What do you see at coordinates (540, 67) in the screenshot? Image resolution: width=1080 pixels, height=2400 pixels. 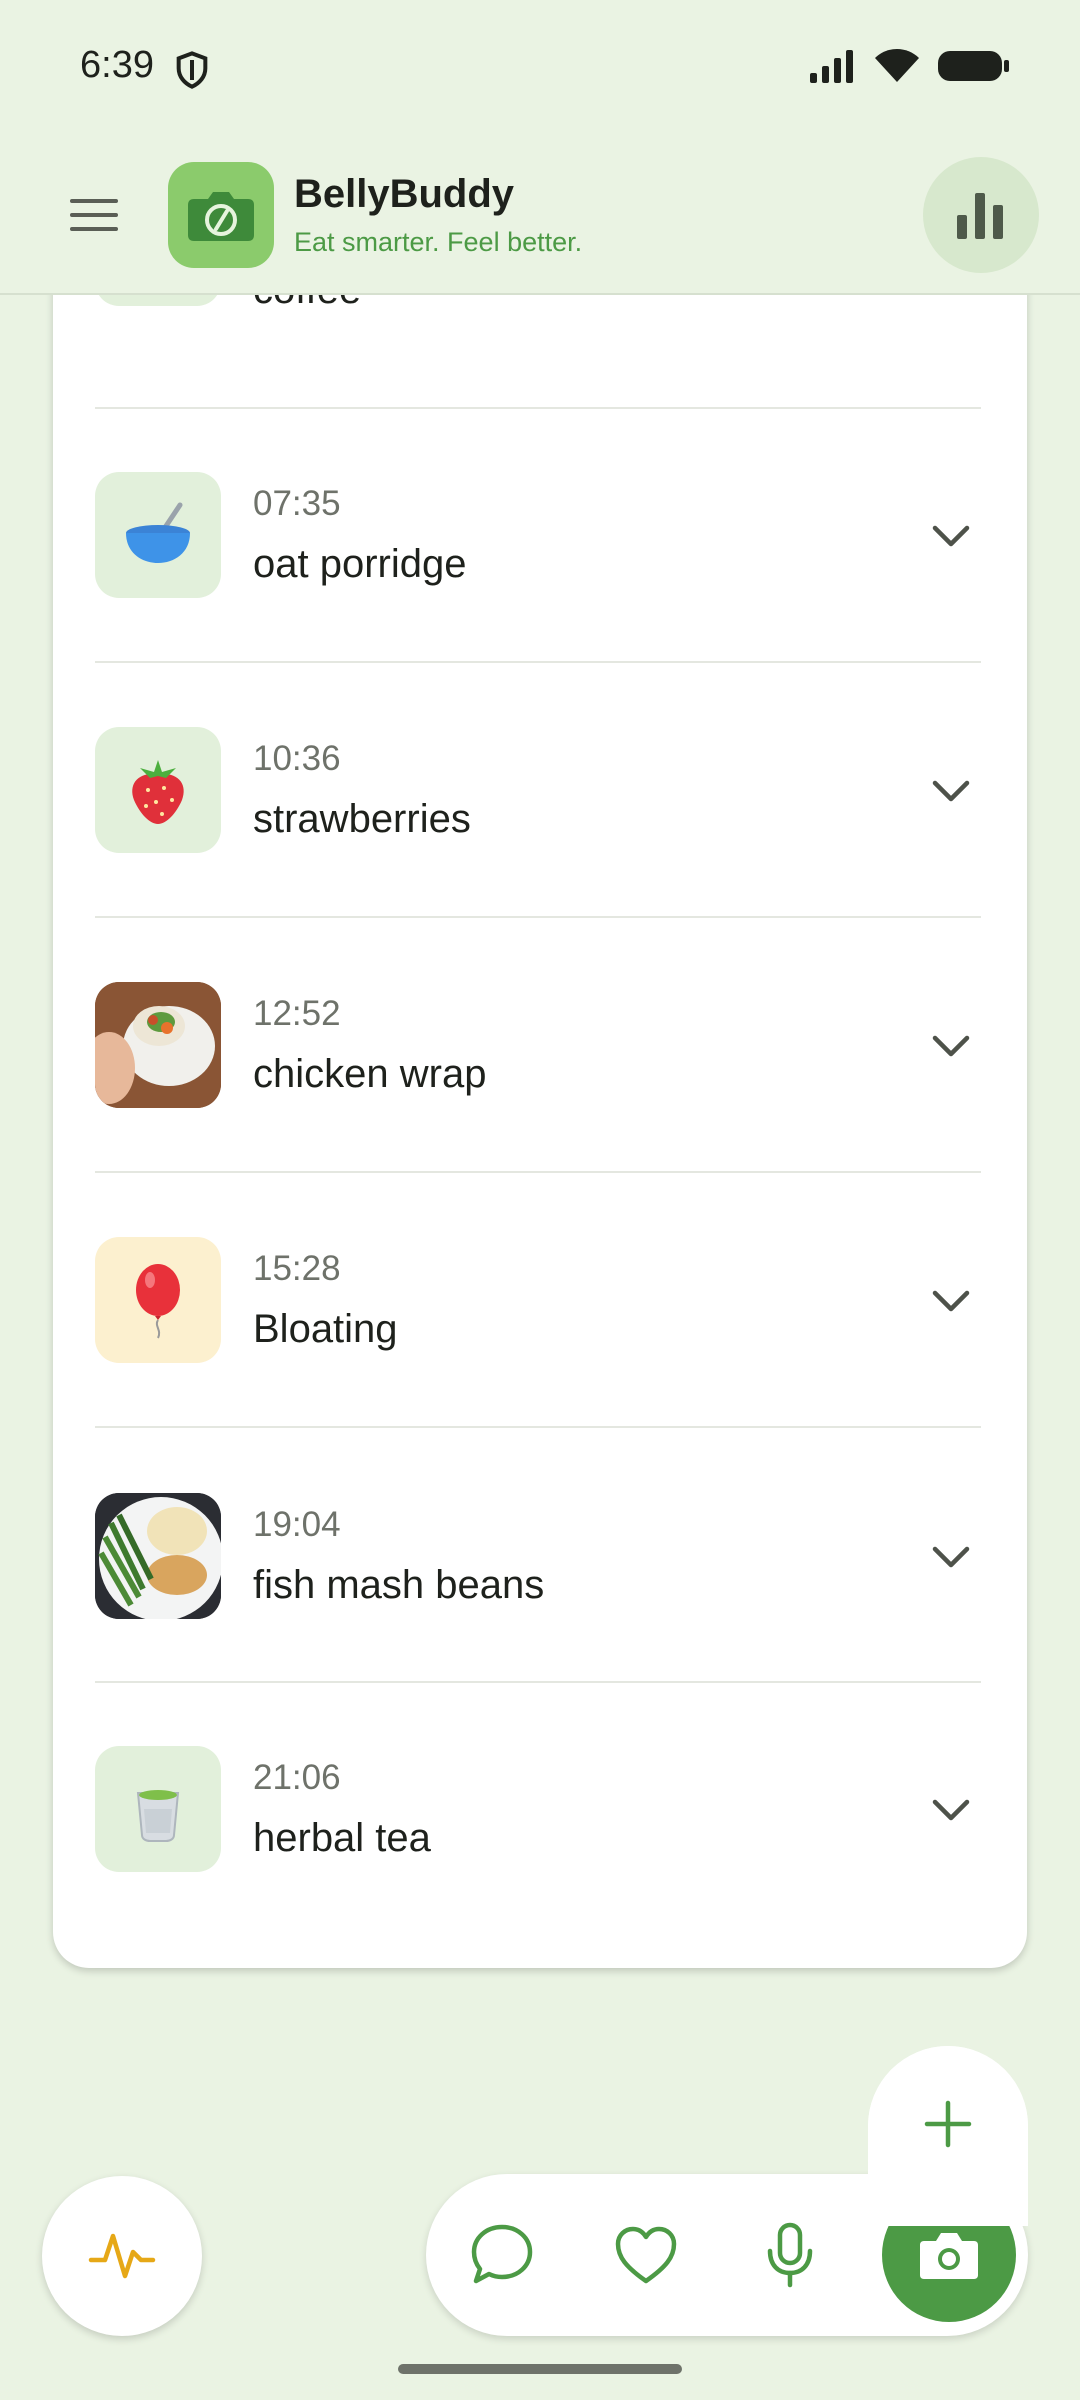 I see `status-bar: 6:39` at bounding box center [540, 67].